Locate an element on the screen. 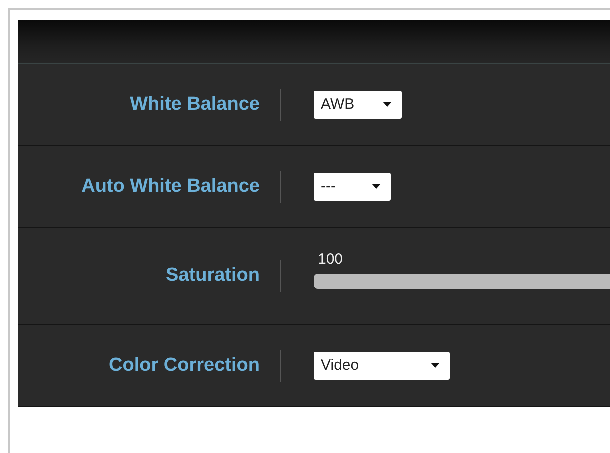 This screenshot has width=610, height=453. dropdown: Video is located at coordinates (382, 366).